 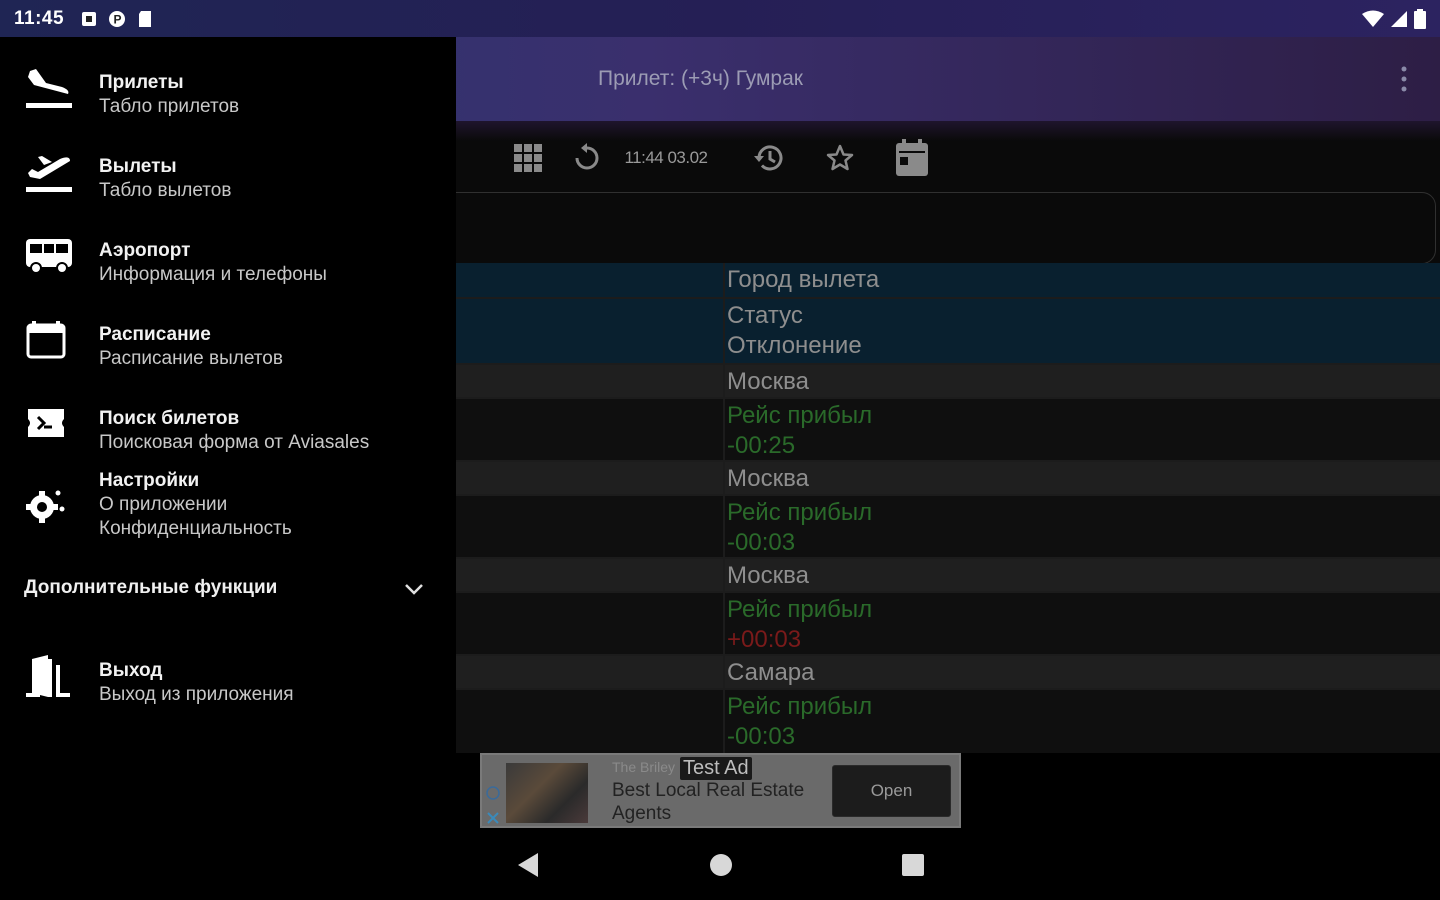 What do you see at coordinates (716, 768) in the screenshot?
I see `ad-test-badge: Test Ad` at bounding box center [716, 768].